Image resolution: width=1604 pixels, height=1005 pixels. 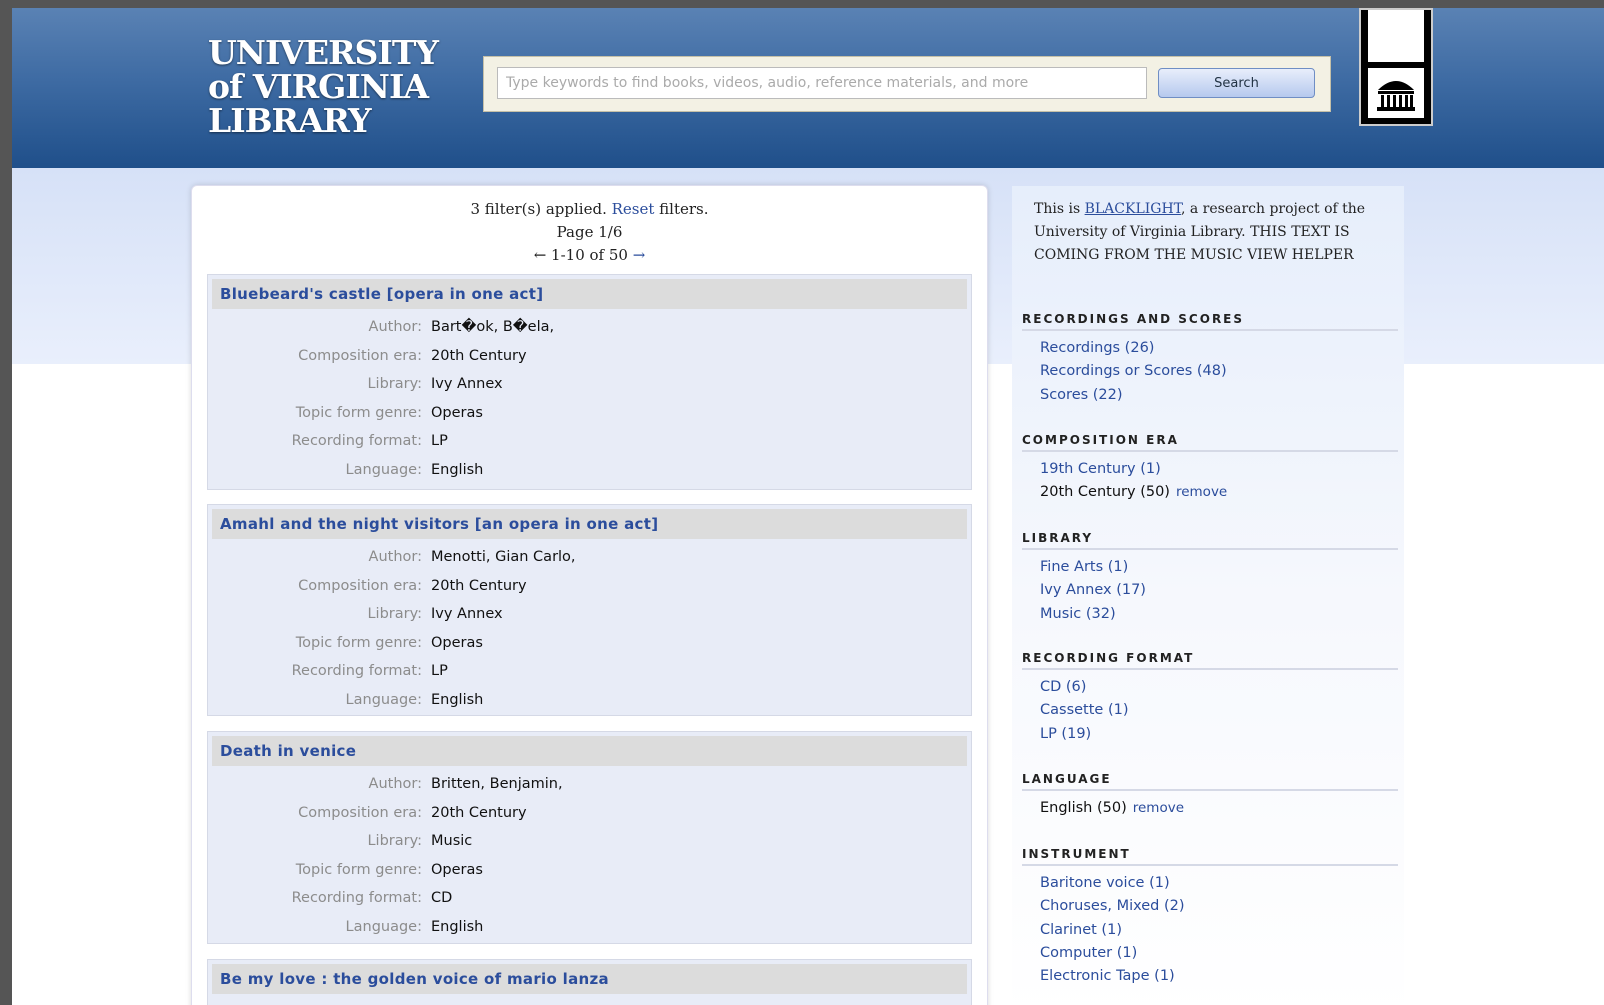 What do you see at coordinates (1133, 371) in the screenshot?
I see `facet-link: Recordings or Scores (48)` at bounding box center [1133, 371].